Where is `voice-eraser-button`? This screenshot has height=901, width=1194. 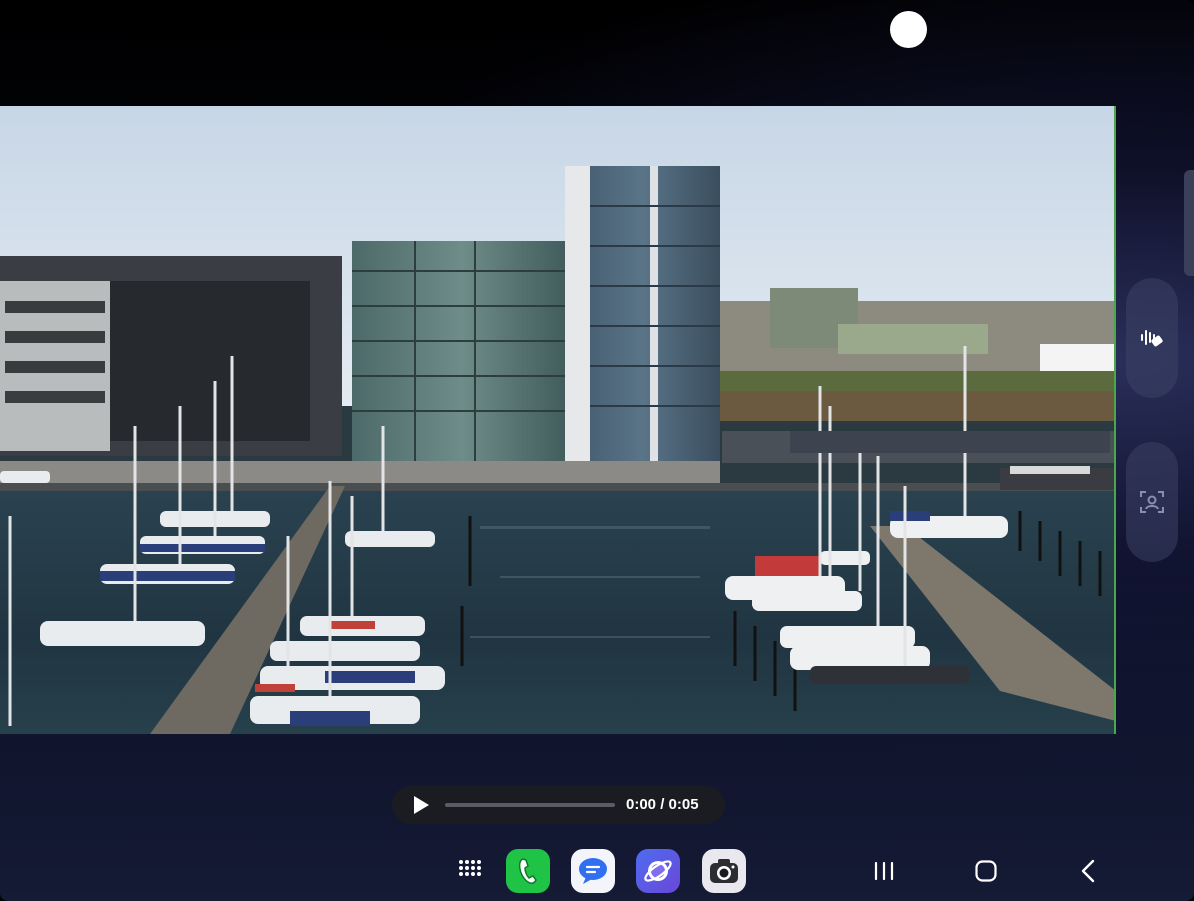
voice-eraser-button is located at coordinates (1152, 338).